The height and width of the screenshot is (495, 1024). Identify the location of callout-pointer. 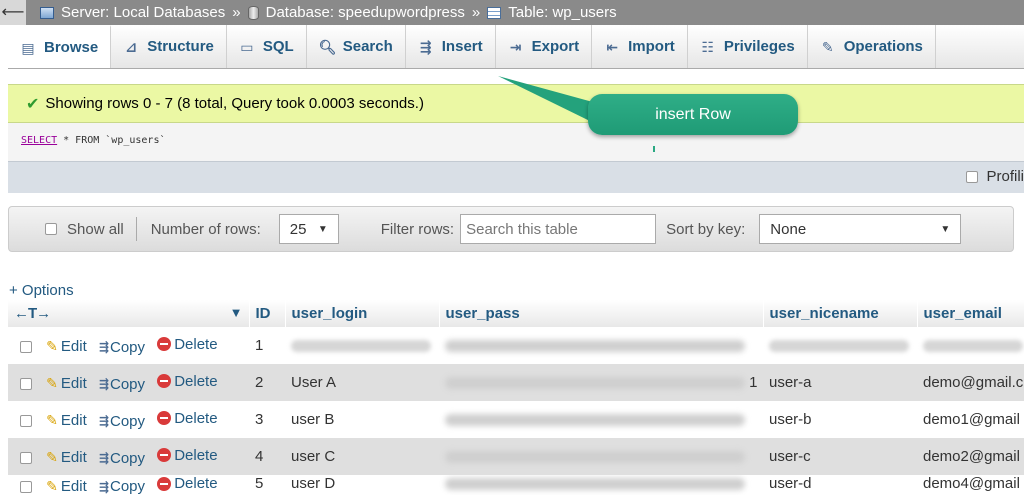
(576, 114).